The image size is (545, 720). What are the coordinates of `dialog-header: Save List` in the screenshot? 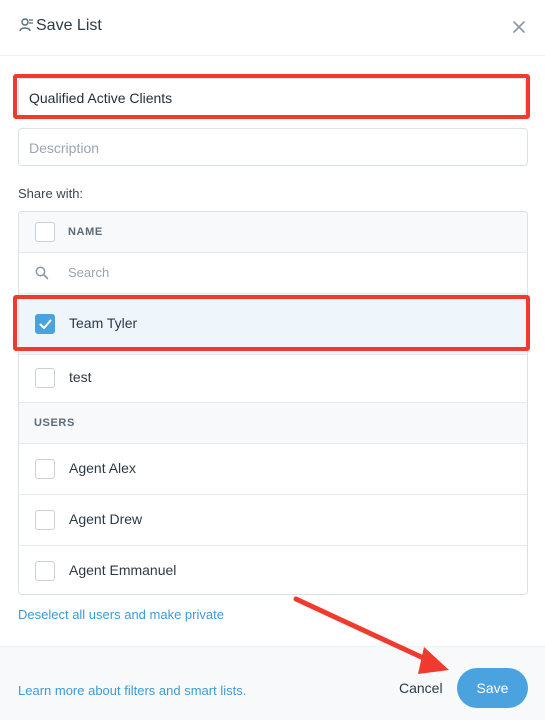 It's located at (272, 28).